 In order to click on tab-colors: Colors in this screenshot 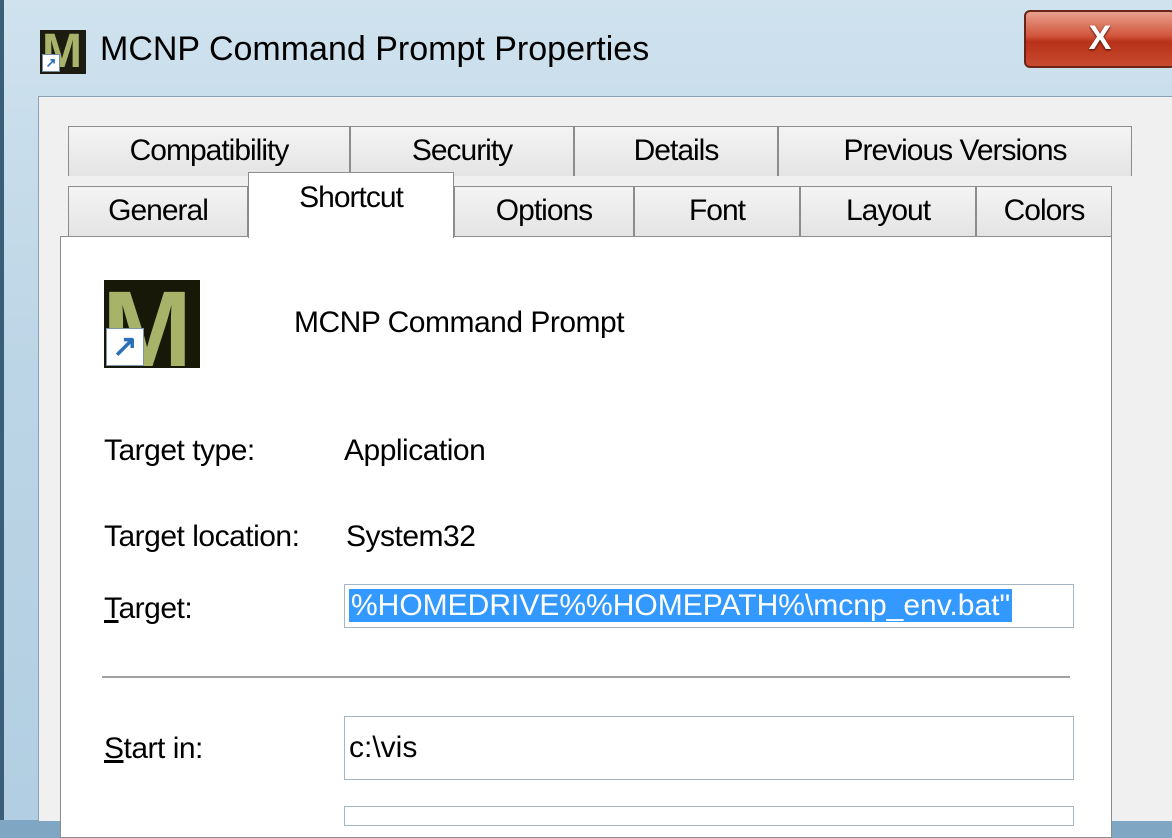, I will do `click(1044, 211)`.